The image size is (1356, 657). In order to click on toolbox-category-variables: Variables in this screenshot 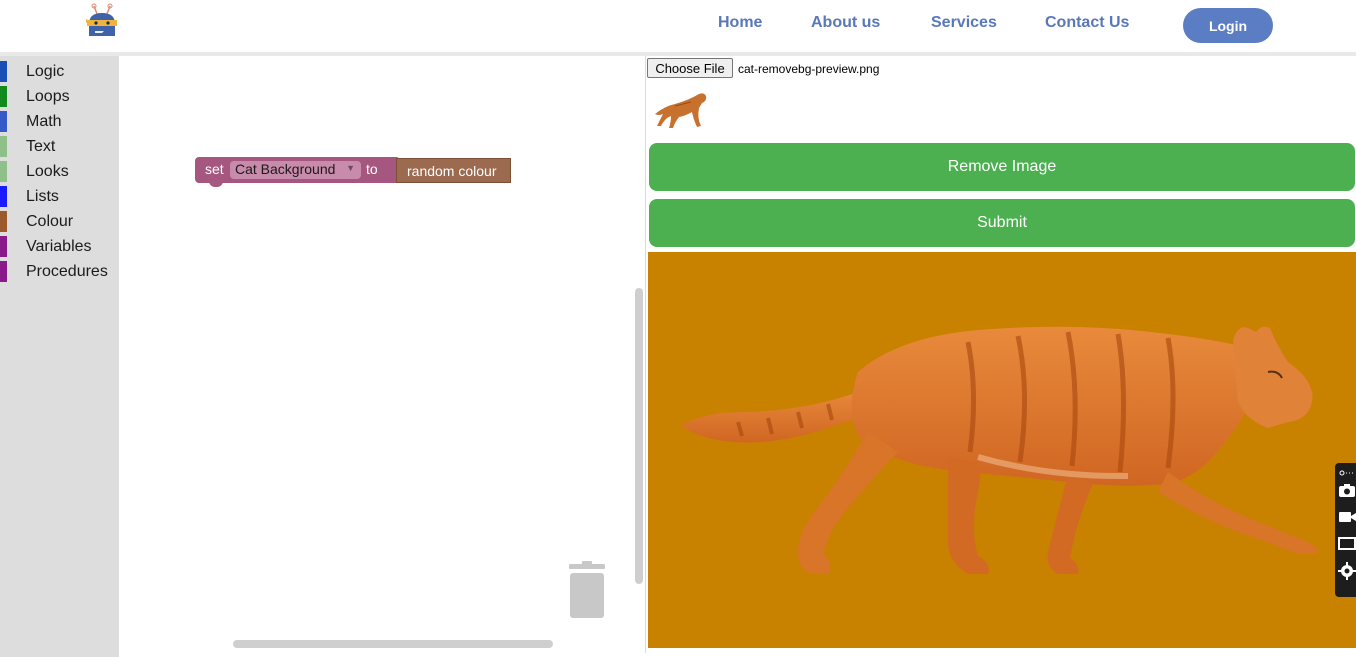, I will do `click(59, 245)`.